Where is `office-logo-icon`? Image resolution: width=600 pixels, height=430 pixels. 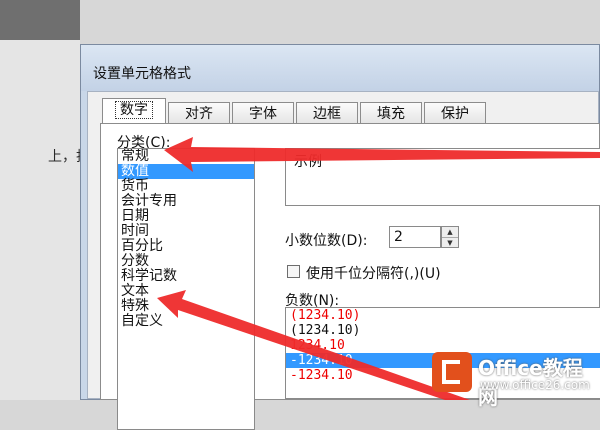 office-logo-icon is located at coordinates (452, 372).